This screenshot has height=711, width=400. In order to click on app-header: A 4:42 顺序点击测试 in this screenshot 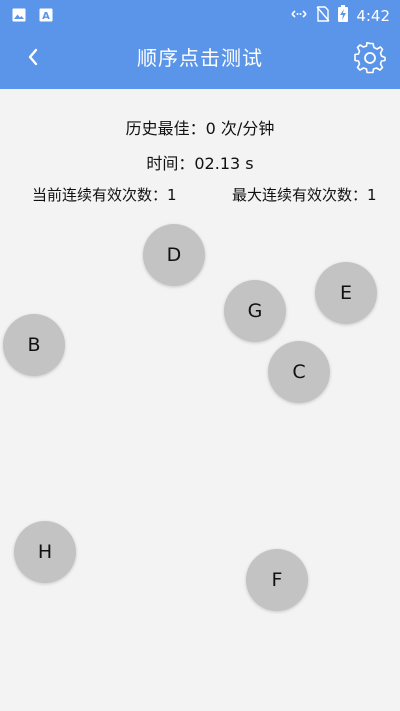, I will do `click(200, 44)`.